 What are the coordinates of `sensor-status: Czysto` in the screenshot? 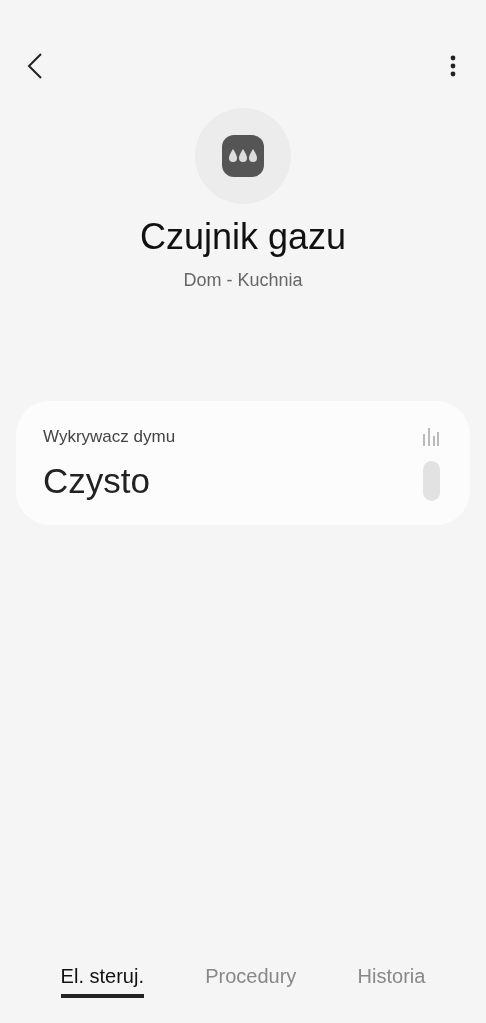 It's located at (96, 481).